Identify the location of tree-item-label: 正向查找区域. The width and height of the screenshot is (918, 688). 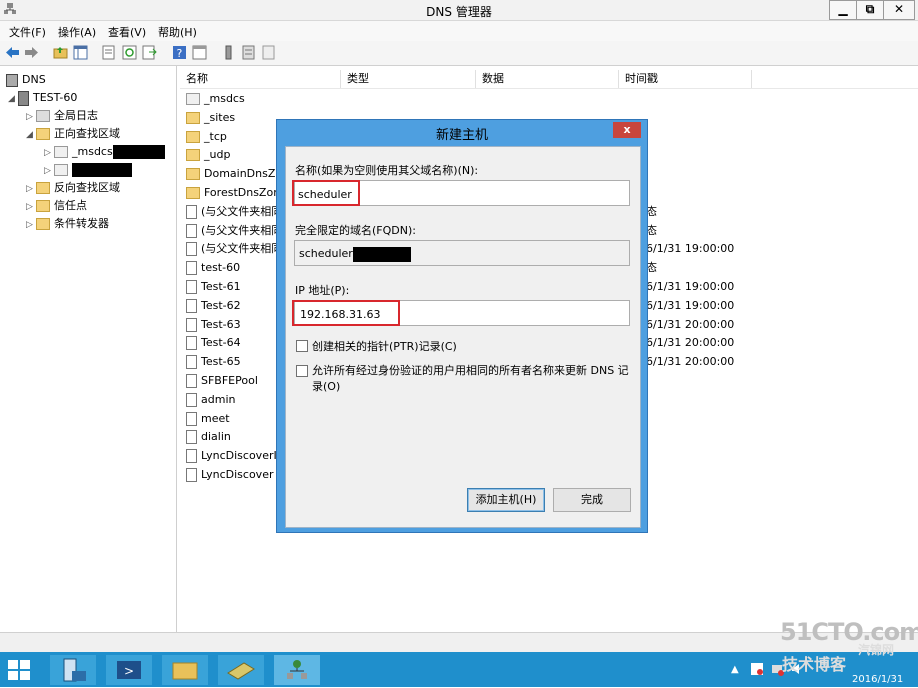
(87, 133).